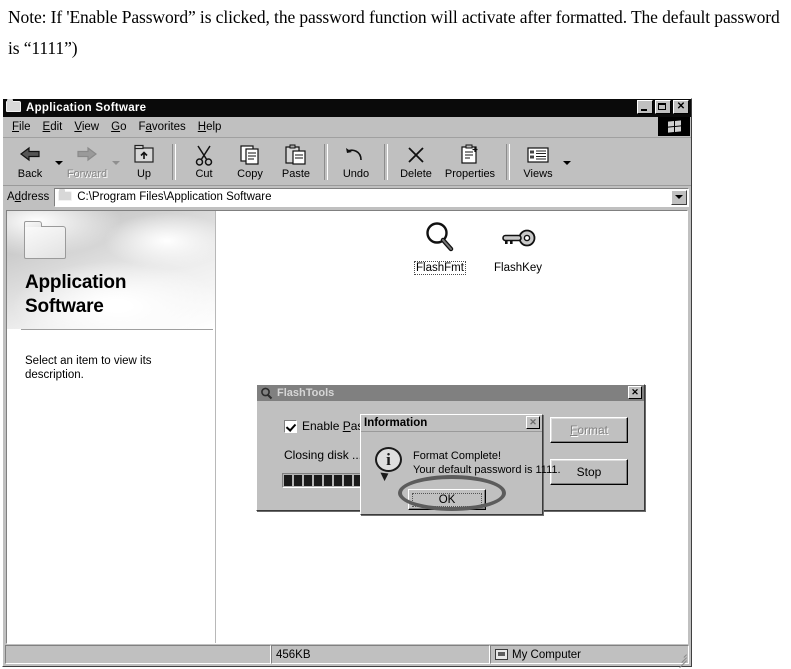 The width and height of the screenshot is (791, 669). I want to click on computer-icon, so click(501, 654).